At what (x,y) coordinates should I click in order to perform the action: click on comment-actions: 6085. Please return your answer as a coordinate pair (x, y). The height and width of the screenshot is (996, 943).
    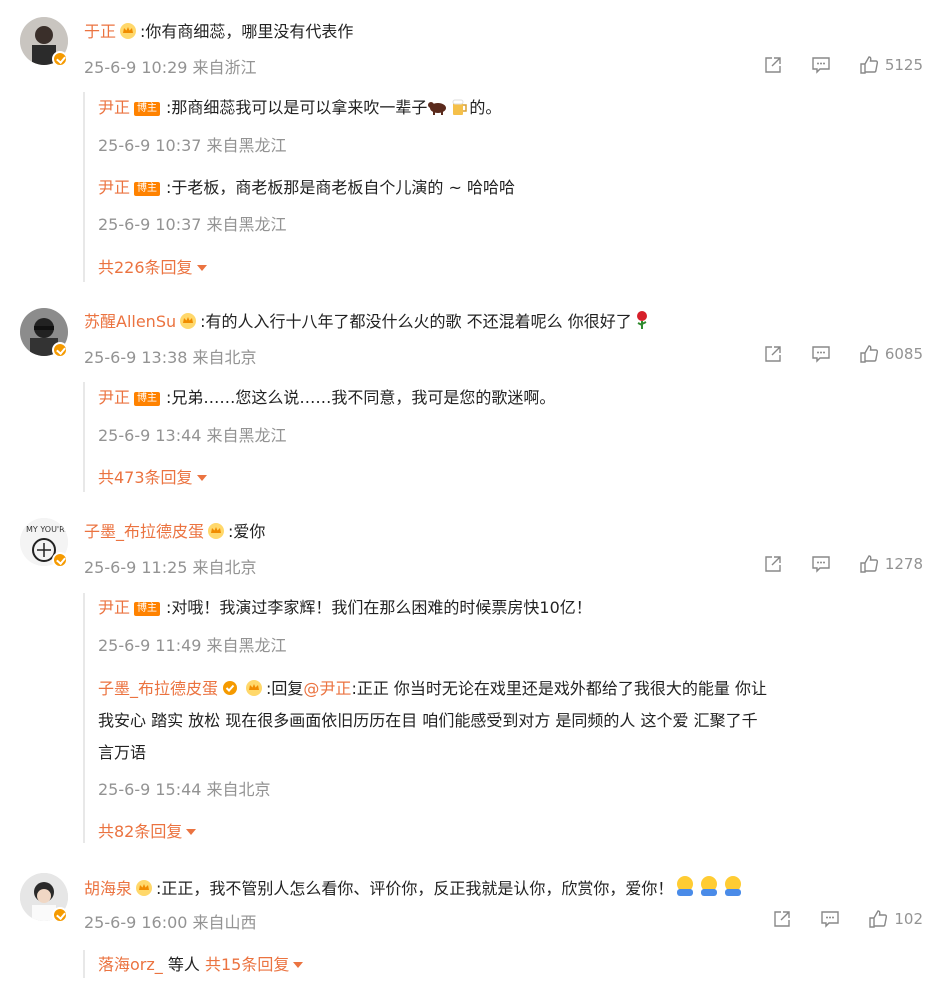
    Looking at the image, I should click on (829, 354).